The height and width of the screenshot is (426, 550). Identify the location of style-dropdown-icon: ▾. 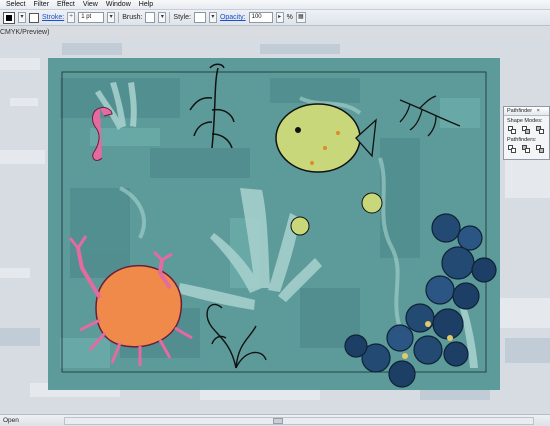
(212, 17).